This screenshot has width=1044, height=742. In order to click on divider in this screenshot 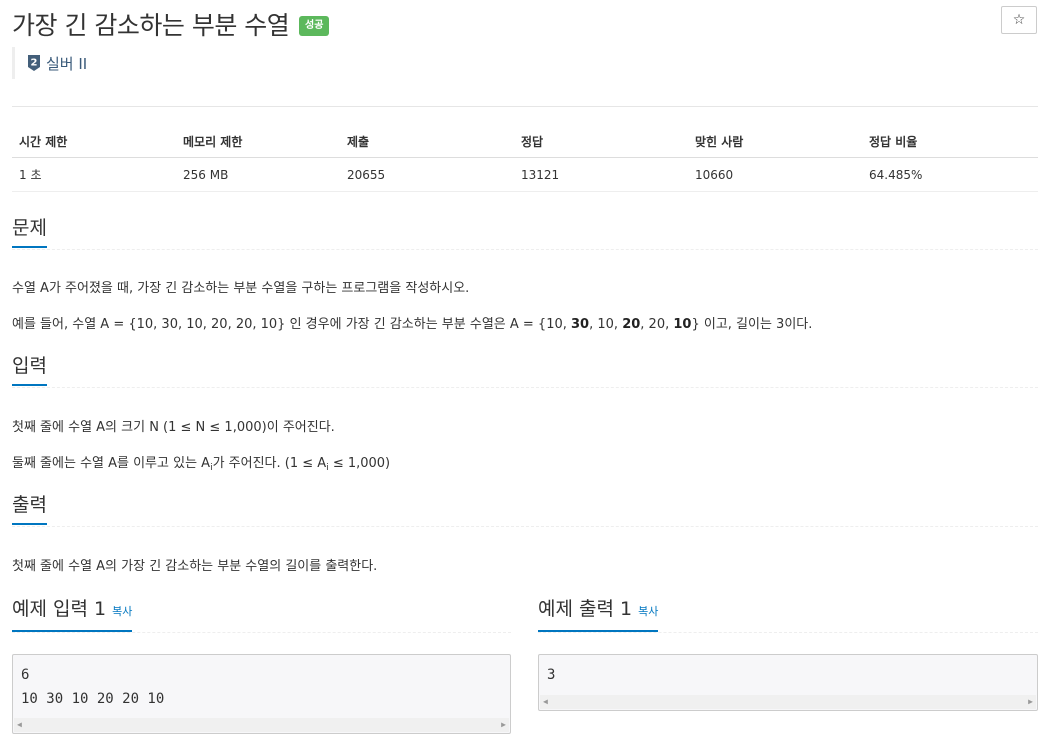, I will do `click(525, 106)`.